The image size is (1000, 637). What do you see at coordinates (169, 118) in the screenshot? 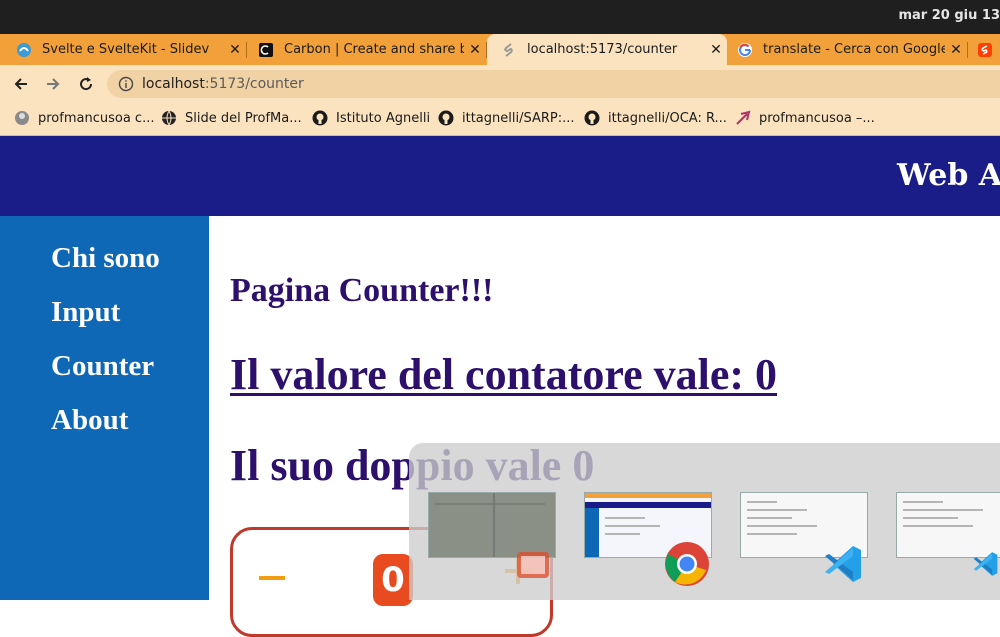
I see `globe-icon` at bounding box center [169, 118].